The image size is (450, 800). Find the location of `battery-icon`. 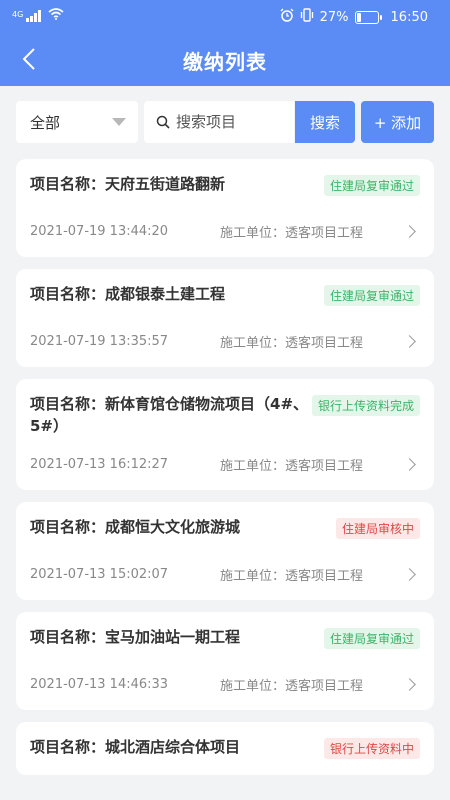

battery-icon is located at coordinates (368, 17).